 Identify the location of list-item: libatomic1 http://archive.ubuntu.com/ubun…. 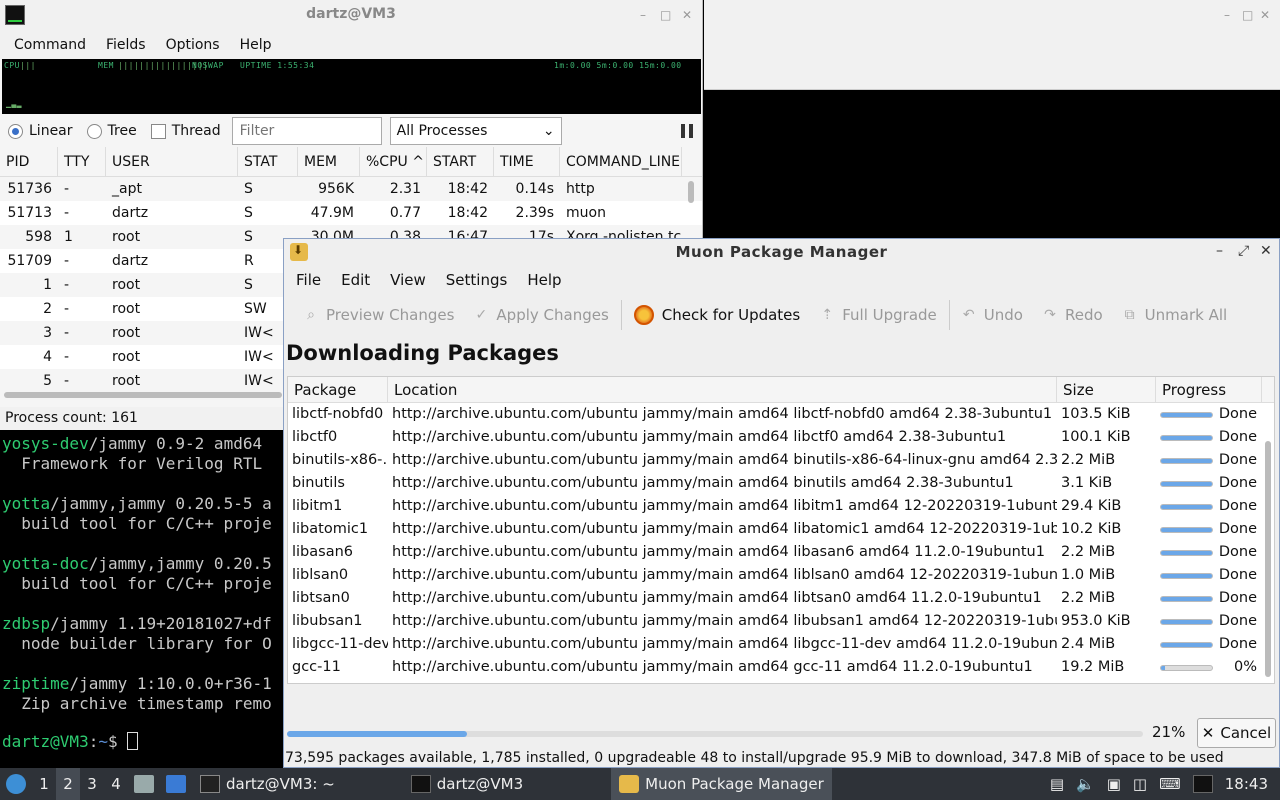
(781, 529).